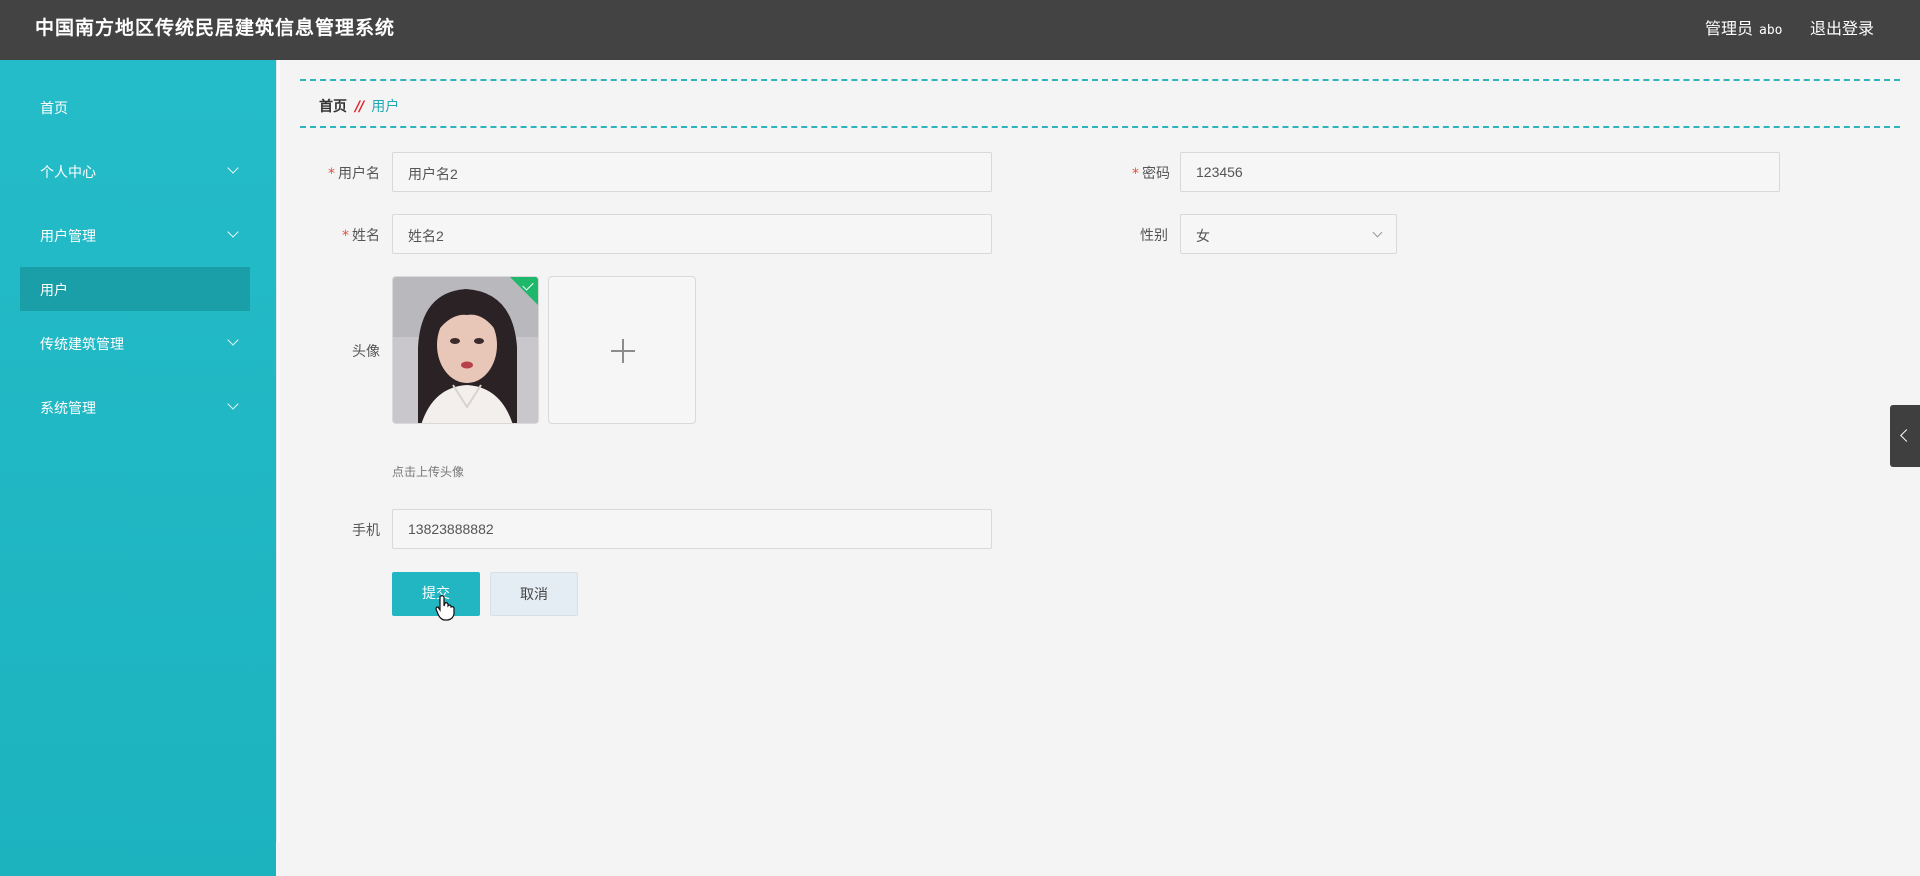  Describe the element at coordinates (138, 235) in the screenshot. I see `sidebar-item-user-management: 用户管理` at that location.